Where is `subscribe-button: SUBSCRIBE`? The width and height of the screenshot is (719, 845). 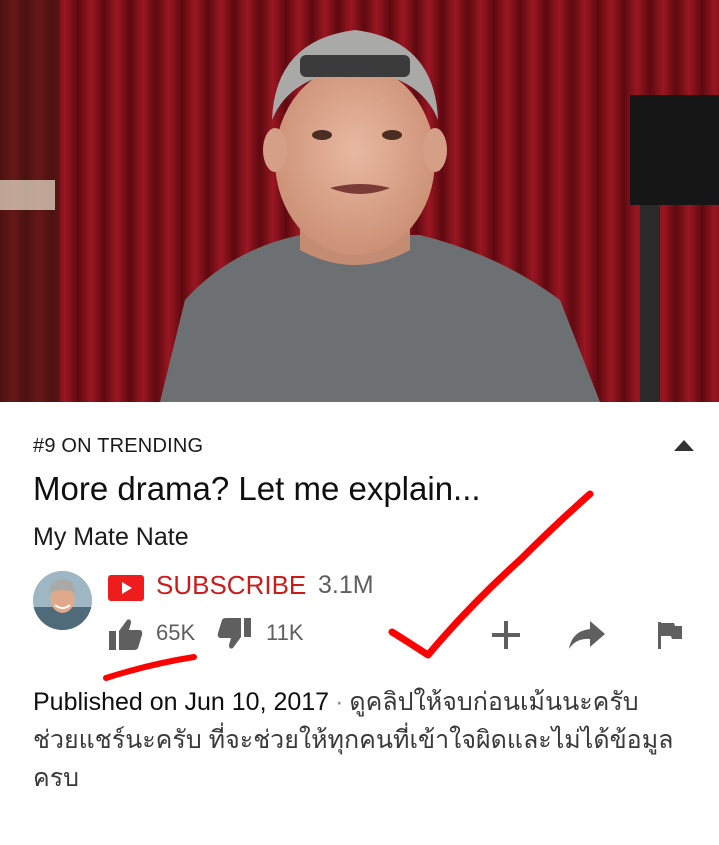 subscribe-button: SUBSCRIBE is located at coordinates (231, 585).